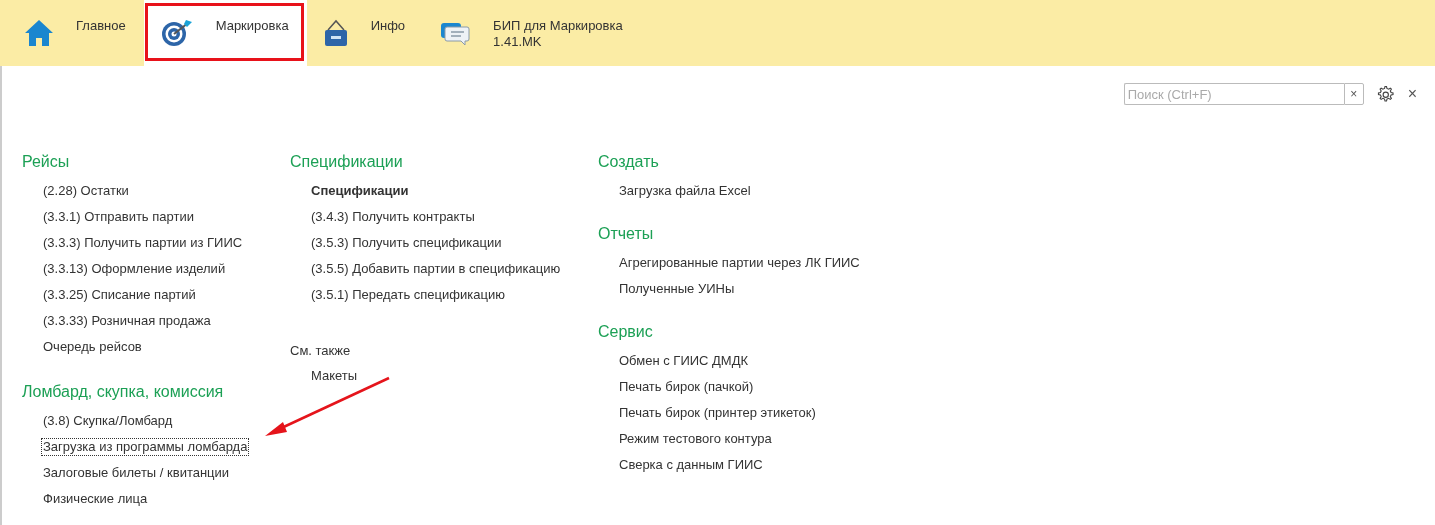 This screenshot has width=1435, height=525. Describe the element at coordinates (39, 33) in the screenshot. I see `house-icon` at that location.